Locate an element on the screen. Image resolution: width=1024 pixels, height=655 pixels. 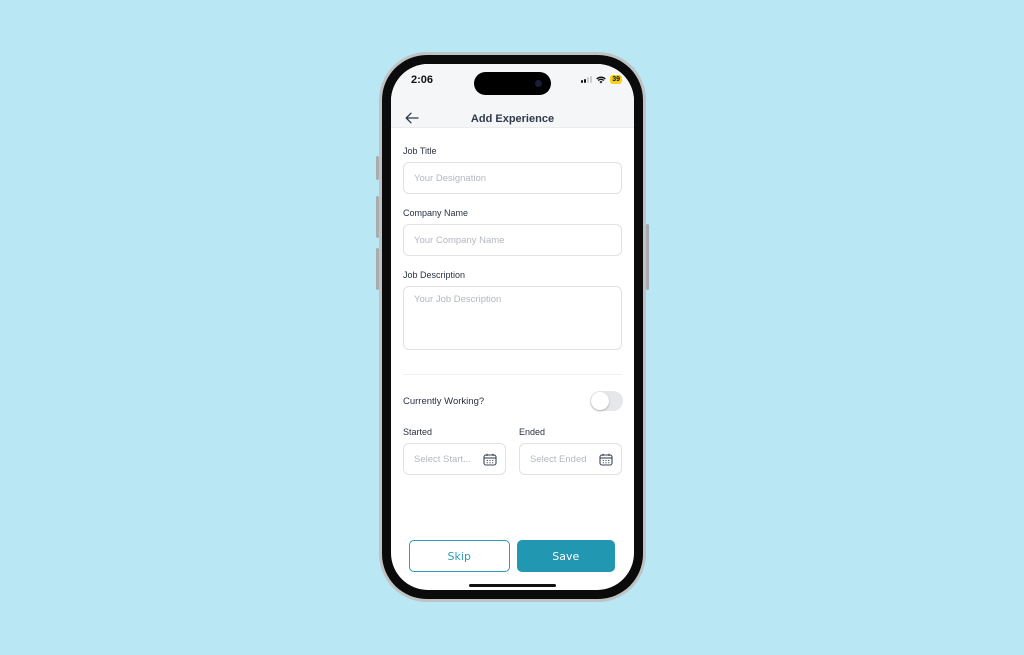
currently-working-toggle is located at coordinates (606, 401).